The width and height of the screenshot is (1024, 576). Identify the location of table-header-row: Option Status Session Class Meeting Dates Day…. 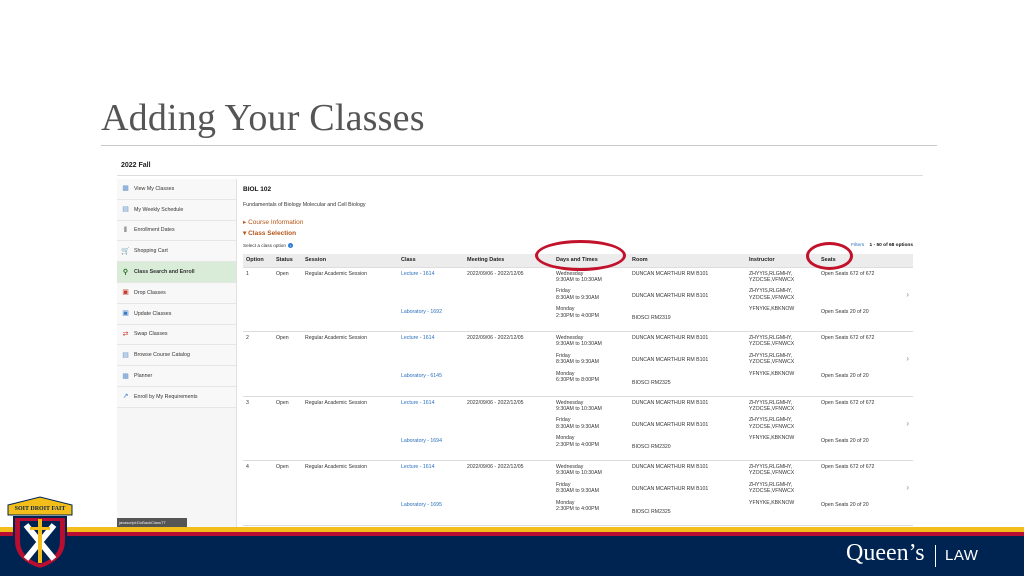
(578, 261).